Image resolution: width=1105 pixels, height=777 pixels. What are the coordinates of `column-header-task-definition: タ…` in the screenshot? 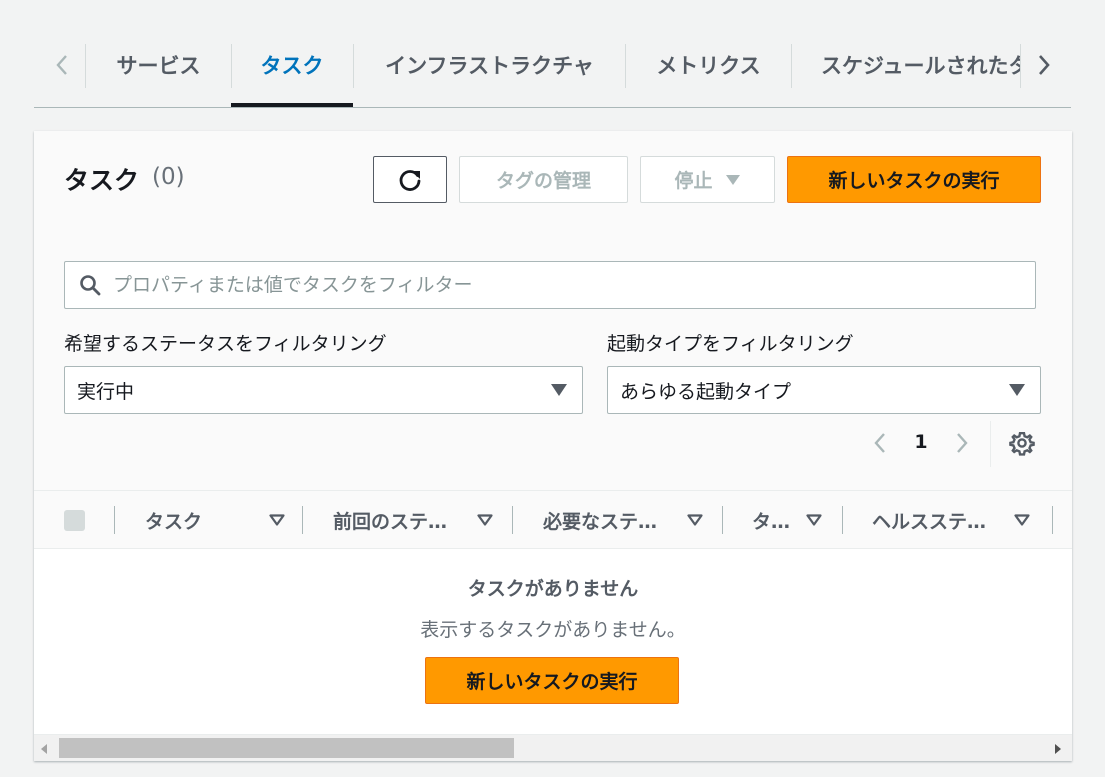 It's located at (787, 520).